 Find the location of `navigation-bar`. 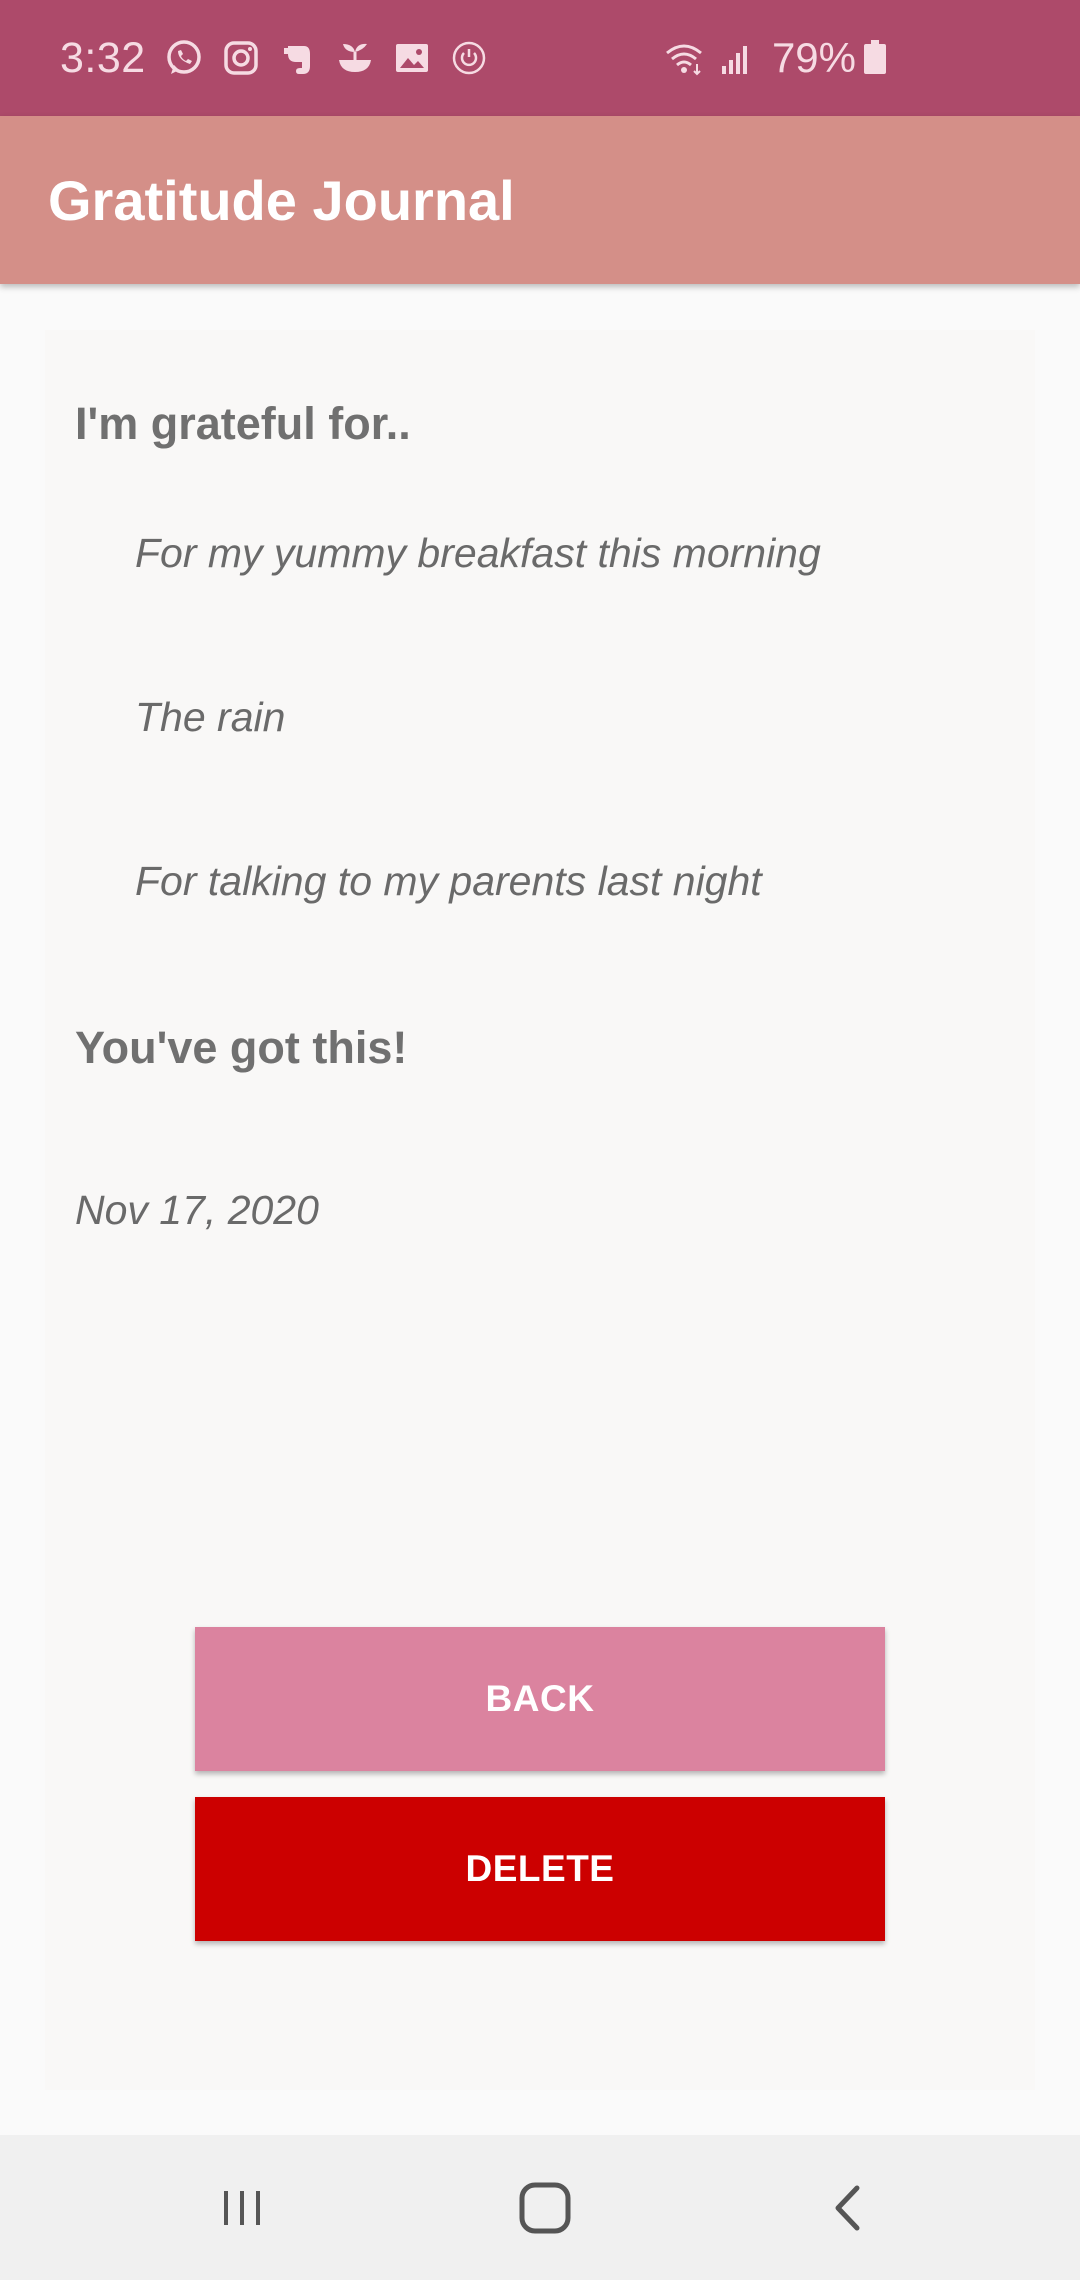

navigation-bar is located at coordinates (540, 2207).